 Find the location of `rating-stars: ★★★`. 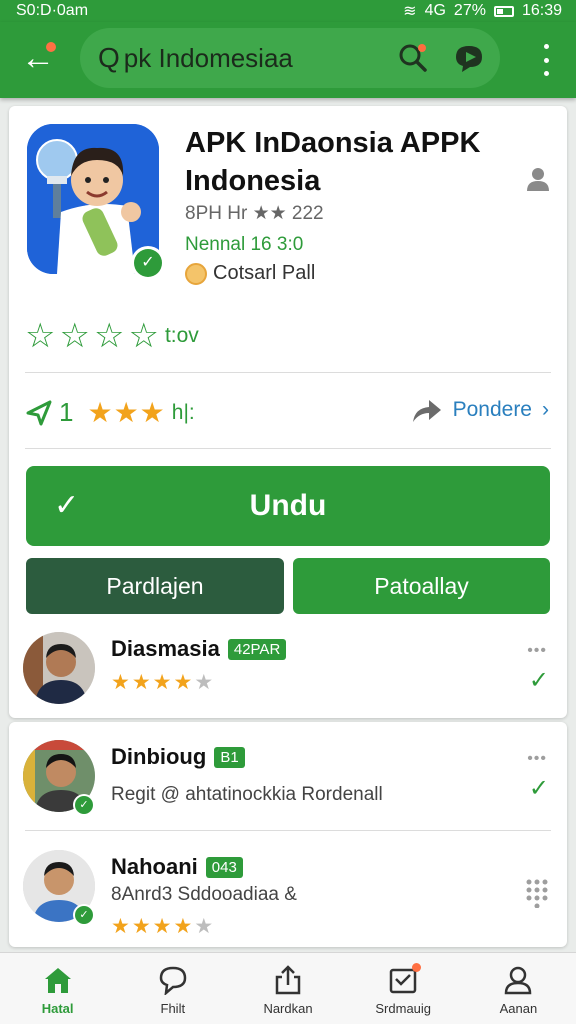

rating-stars: ★★★ is located at coordinates (126, 412).